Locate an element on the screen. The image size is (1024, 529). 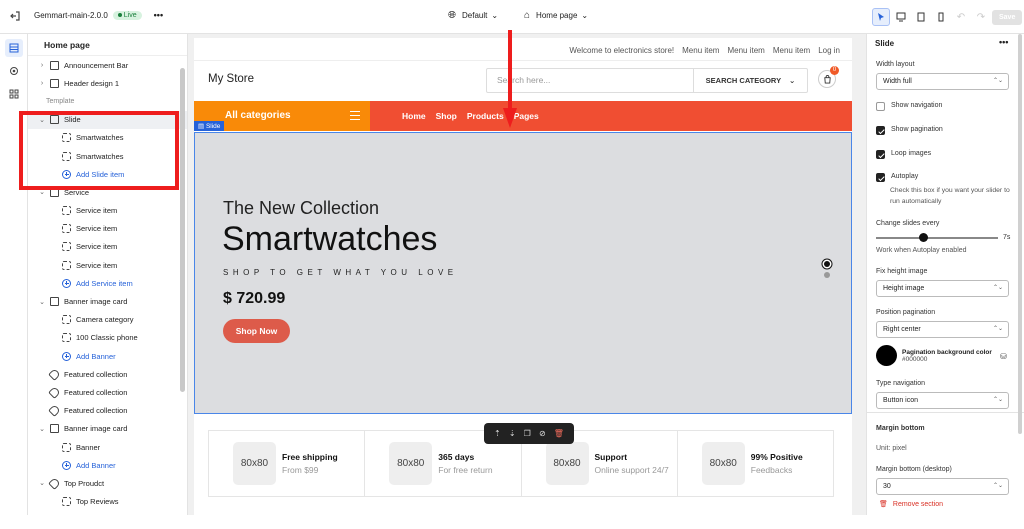
main-navbar: All categories Home Shop Products Pages is located at coordinates (523, 116).